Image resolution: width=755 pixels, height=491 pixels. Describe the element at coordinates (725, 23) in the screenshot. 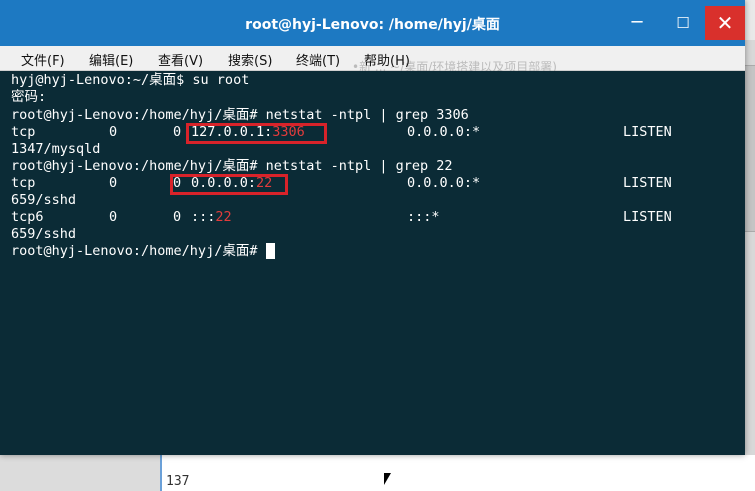

I see `close-button: ✕` at that location.